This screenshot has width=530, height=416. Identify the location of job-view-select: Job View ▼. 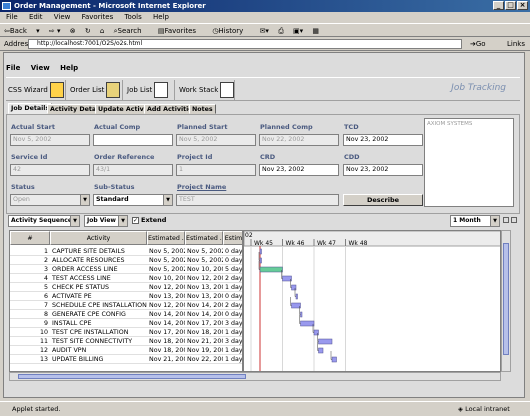
(106, 221).